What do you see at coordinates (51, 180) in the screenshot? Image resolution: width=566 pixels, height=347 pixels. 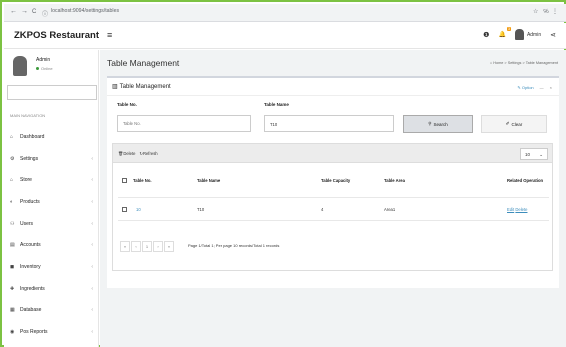 I see `sidebar-item-store: ⌂ Store ‹` at bounding box center [51, 180].